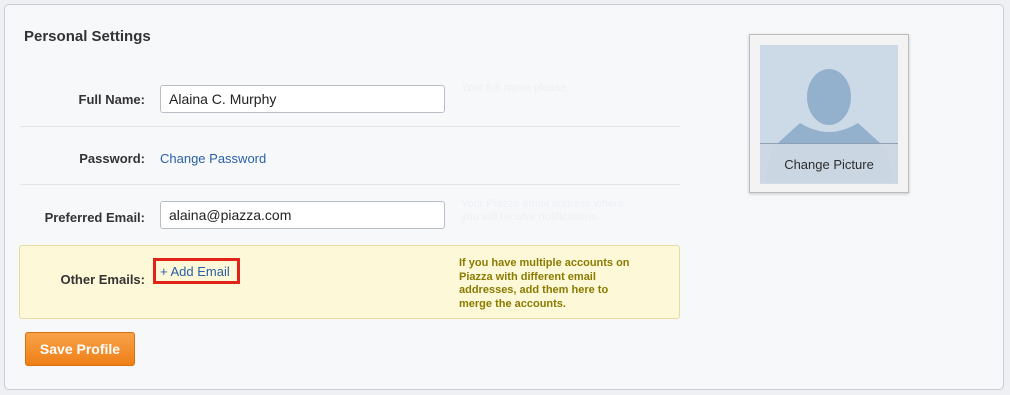 The height and width of the screenshot is (395, 1010). Describe the element at coordinates (302, 215) in the screenshot. I see `preferred-email-input` at that location.